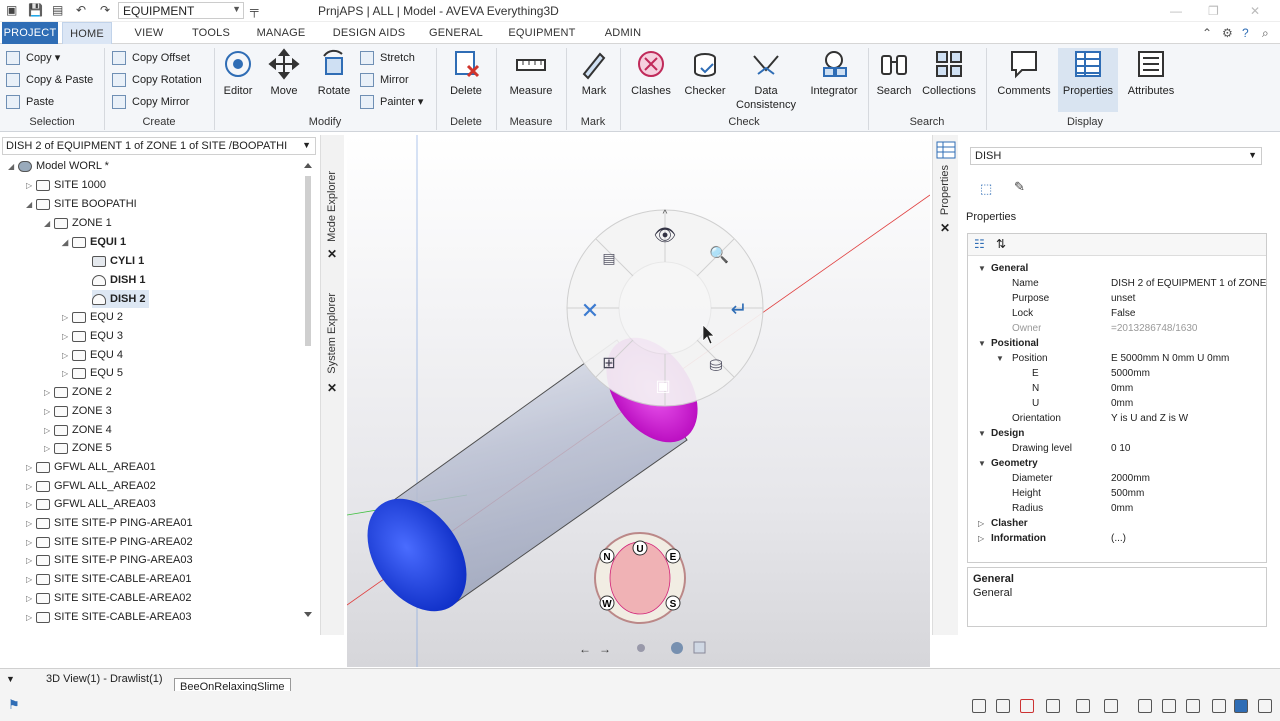  I want to click on scroll-down-icon, so click(308, 614).